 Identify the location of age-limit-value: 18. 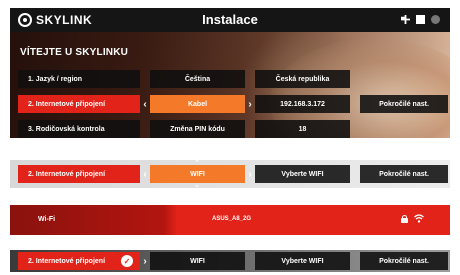
(302, 129).